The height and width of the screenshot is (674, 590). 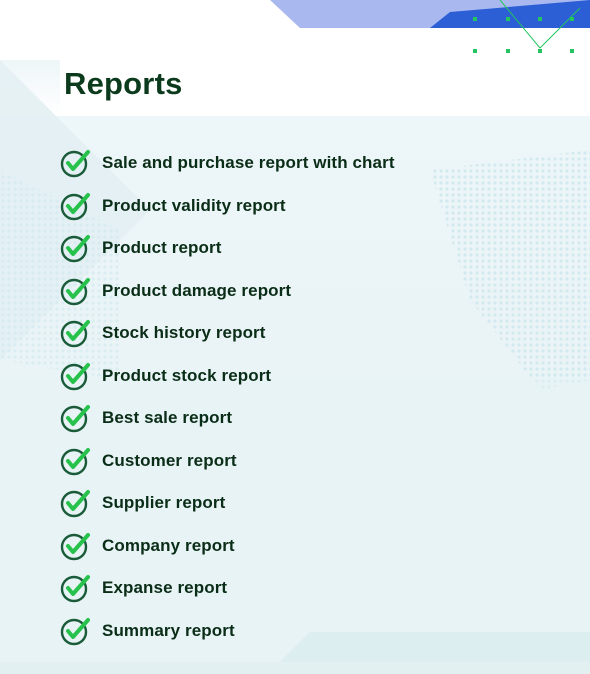 I want to click on list-item: Stock history report, so click(x=227, y=333).